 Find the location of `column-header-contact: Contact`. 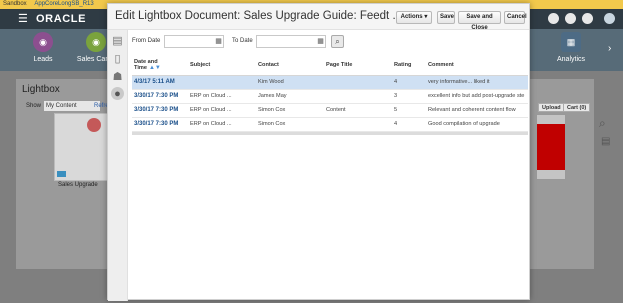

column-header-contact: Contact is located at coordinates (290, 65).